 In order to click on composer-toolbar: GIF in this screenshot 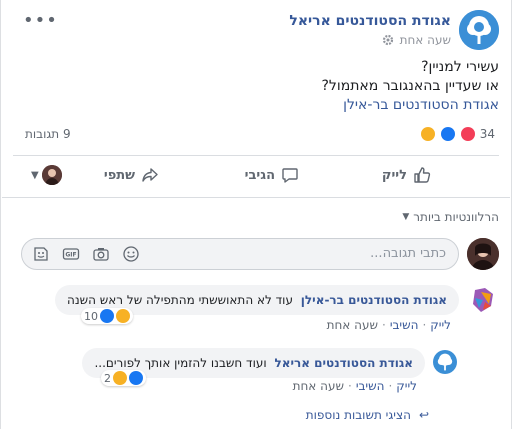, I will do `click(86, 254)`.